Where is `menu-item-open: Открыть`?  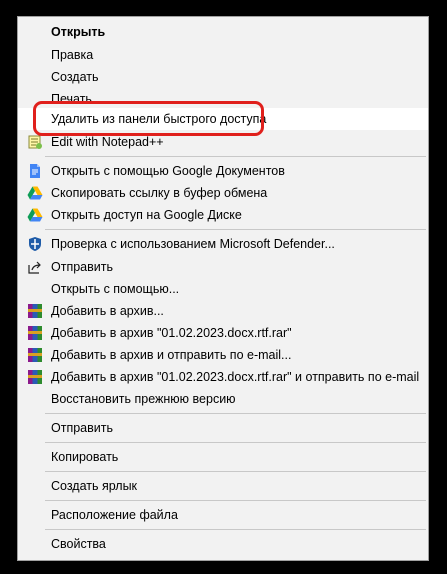
menu-item-open: Открыть is located at coordinates (223, 32).